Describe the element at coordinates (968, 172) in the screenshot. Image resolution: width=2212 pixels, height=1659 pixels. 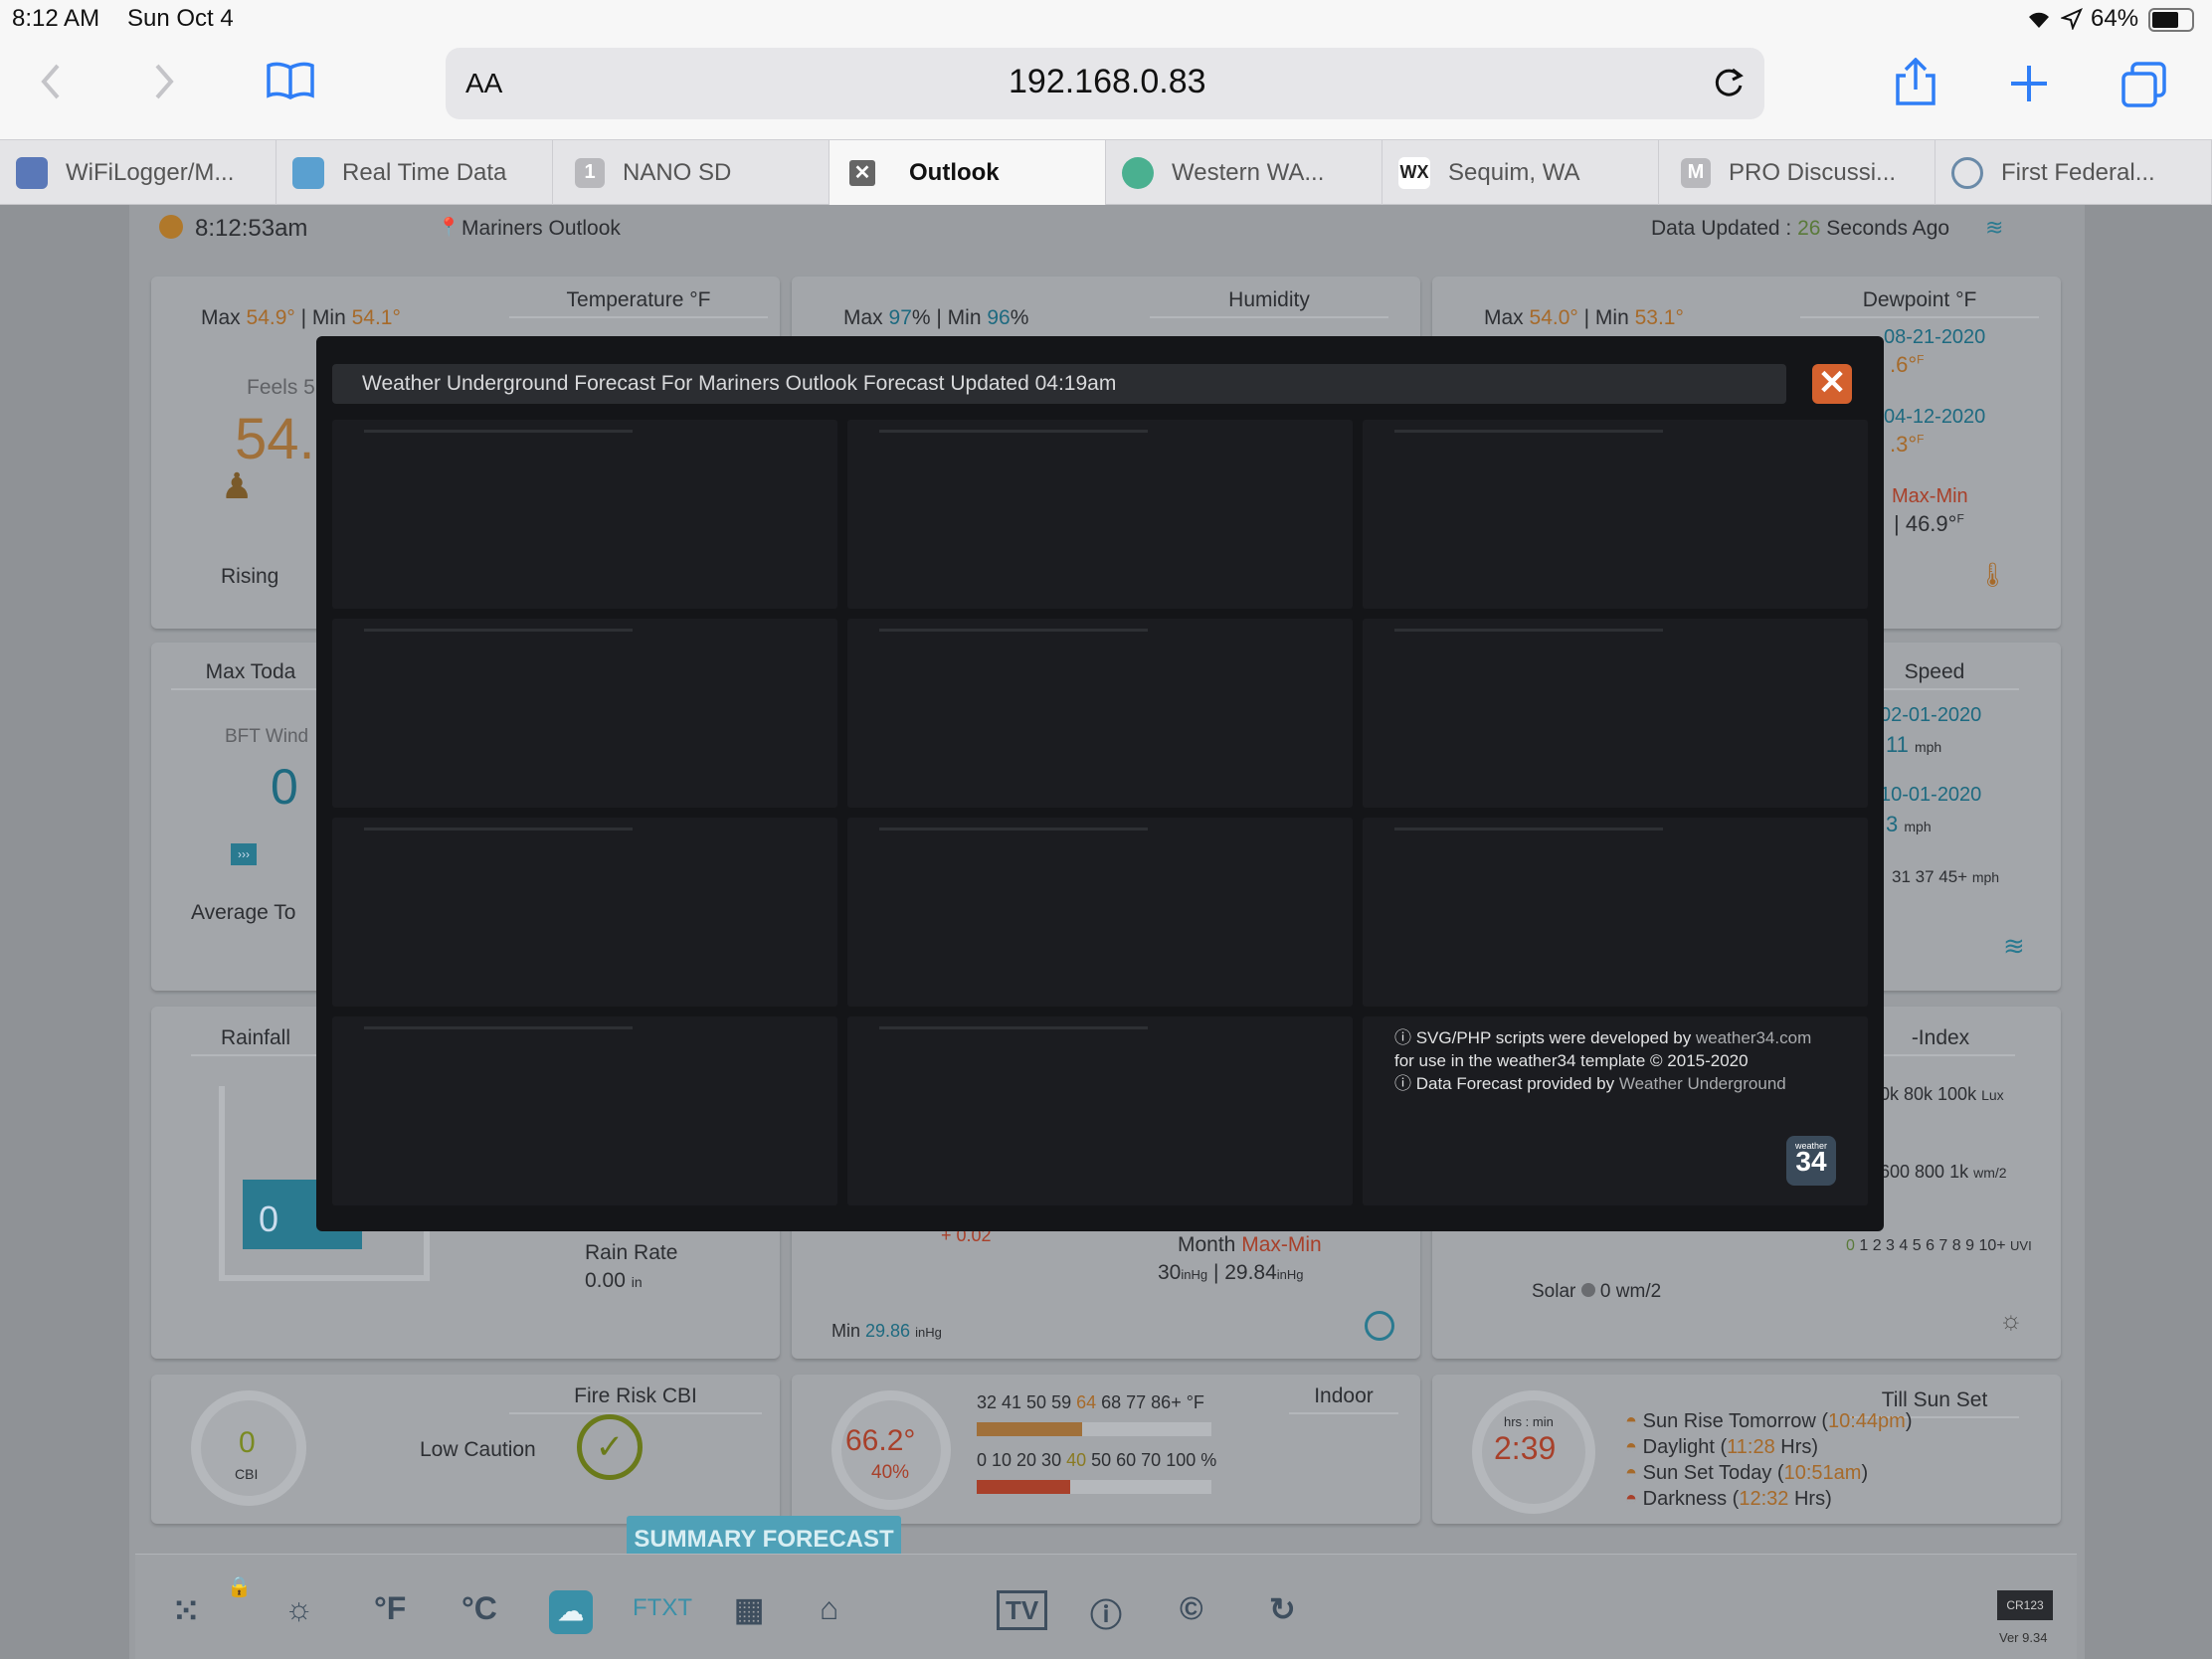
I see `tab-outlook: ✕ Outlook` at that location.